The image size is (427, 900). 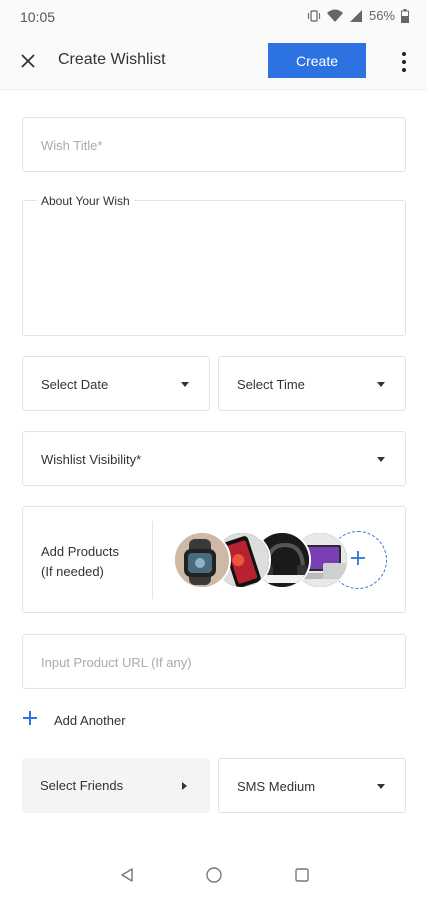 I want to click on url-placeholder: Input Product URL (If any), so click(x=116, y=662).